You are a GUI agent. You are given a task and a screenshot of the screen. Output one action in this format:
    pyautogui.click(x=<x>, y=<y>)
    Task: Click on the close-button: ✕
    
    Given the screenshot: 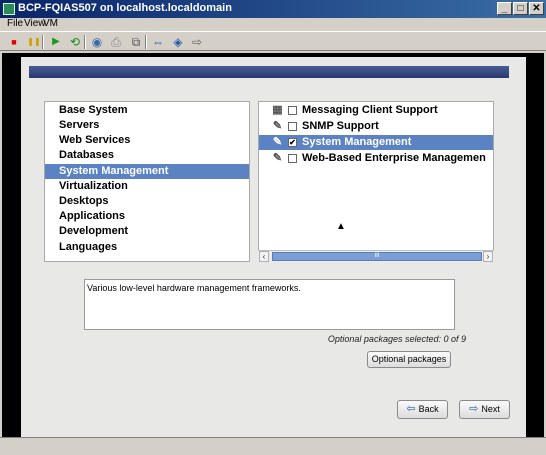 What is the action you would take?
    pyautogui.click(x=536, y=8)
    